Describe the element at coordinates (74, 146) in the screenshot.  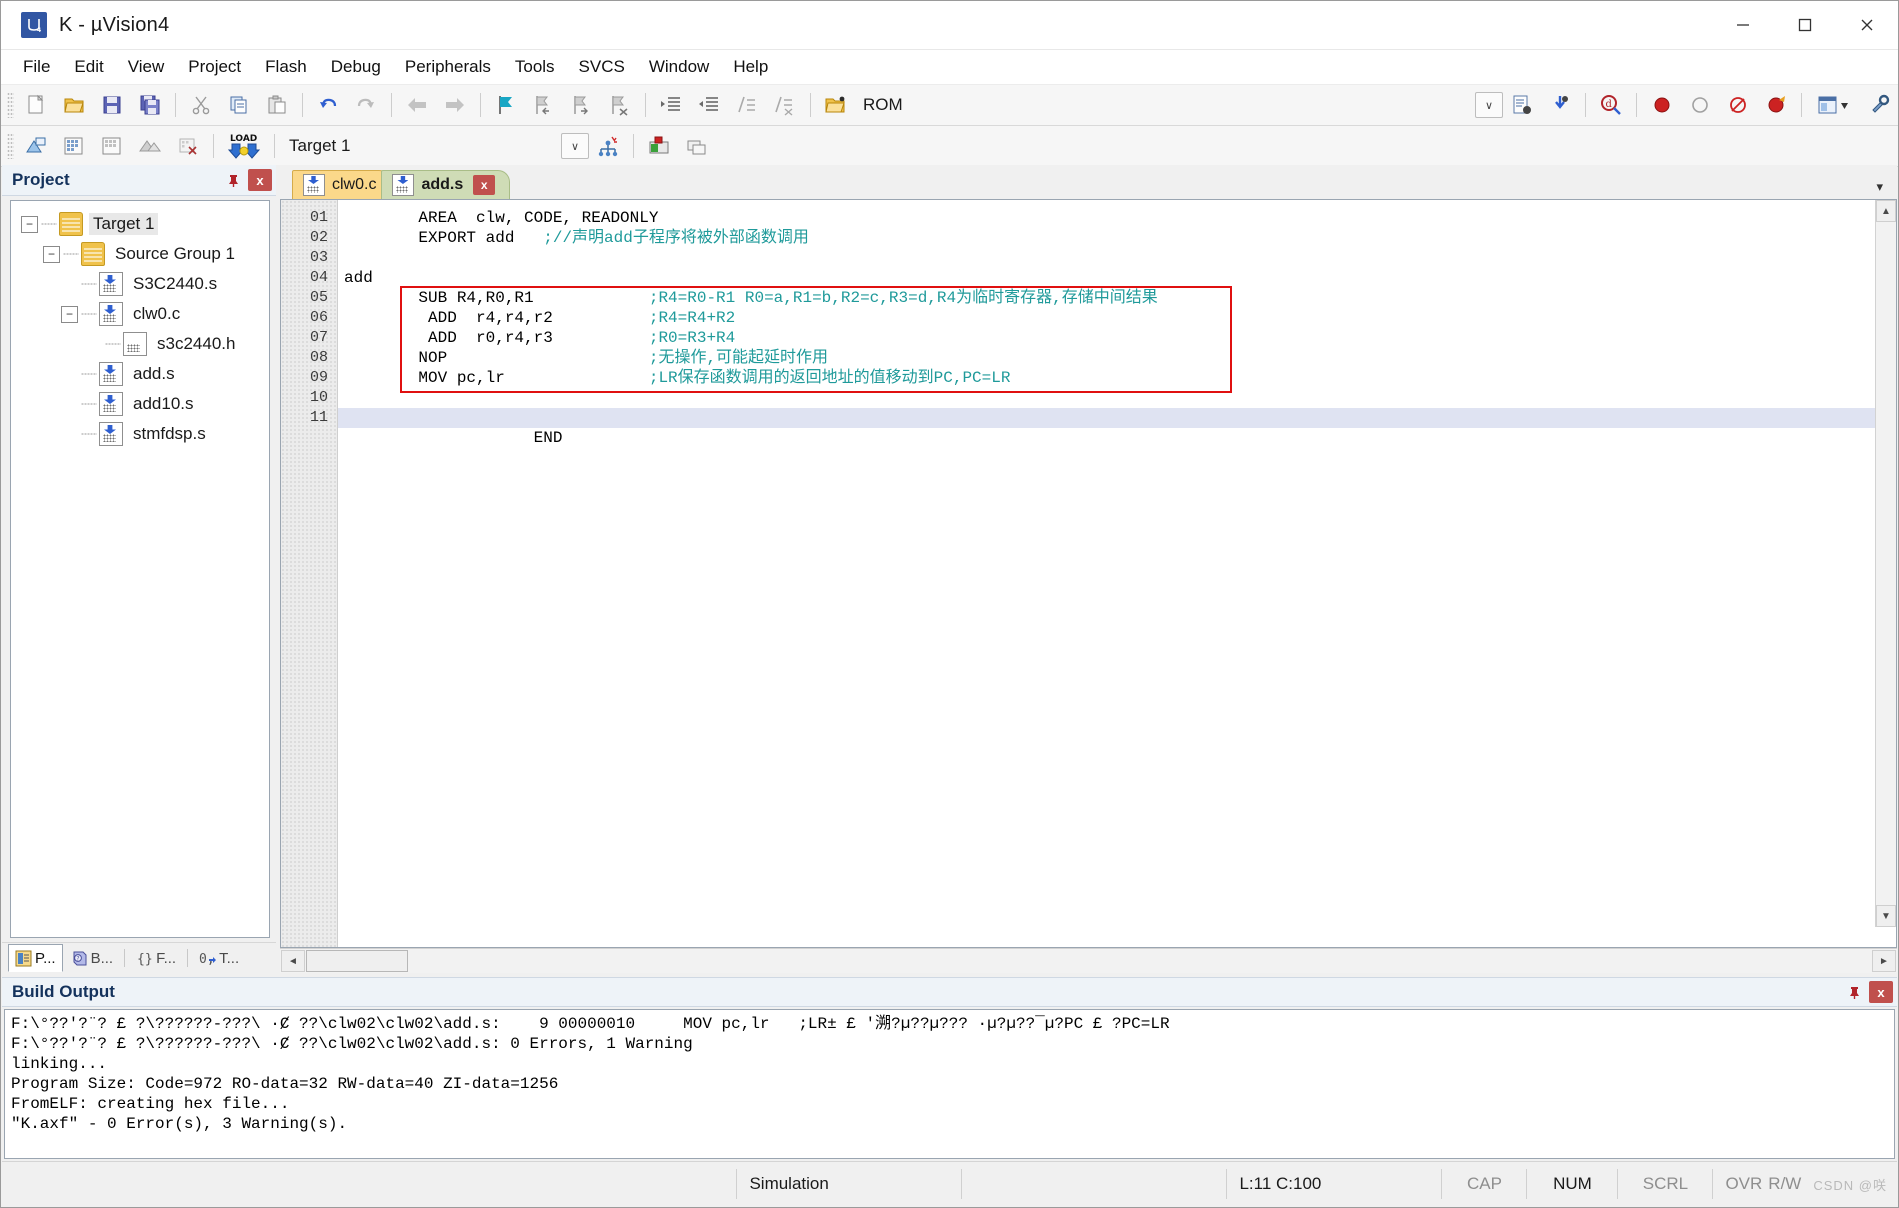
I see `build-icon` at that location.